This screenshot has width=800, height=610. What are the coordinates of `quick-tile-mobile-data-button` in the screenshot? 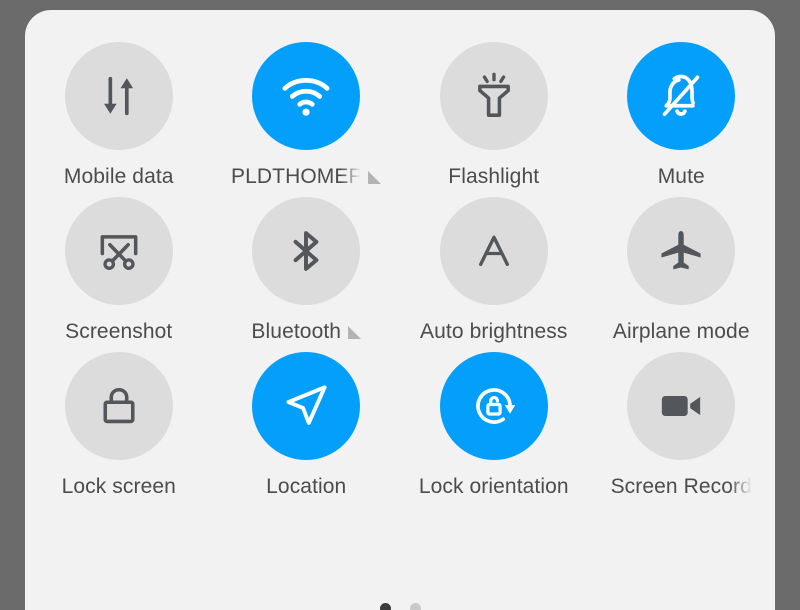 It's located at (118, 96).